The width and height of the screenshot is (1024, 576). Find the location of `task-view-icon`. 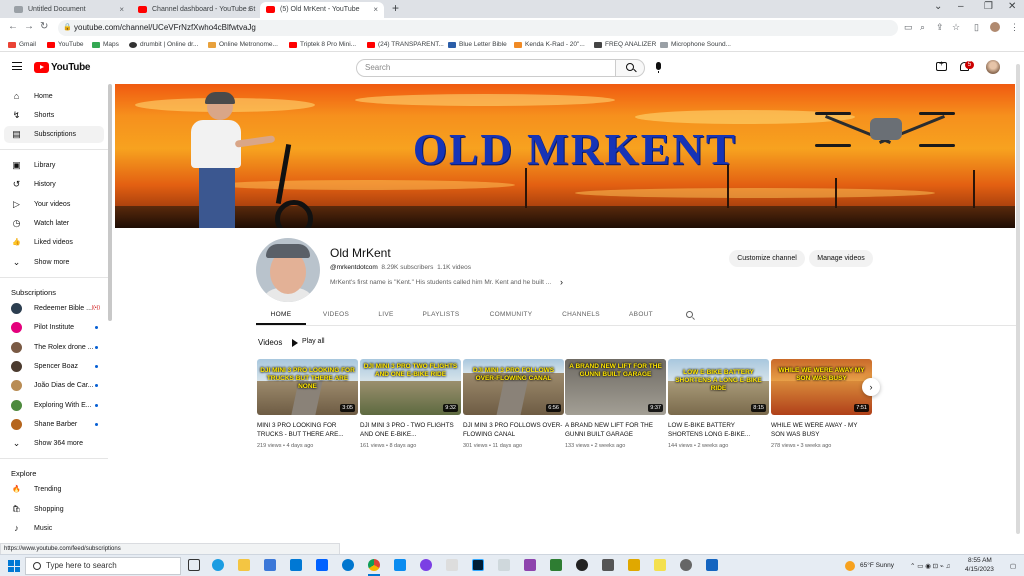

task-view-icon is located at coordinates (194, 565).